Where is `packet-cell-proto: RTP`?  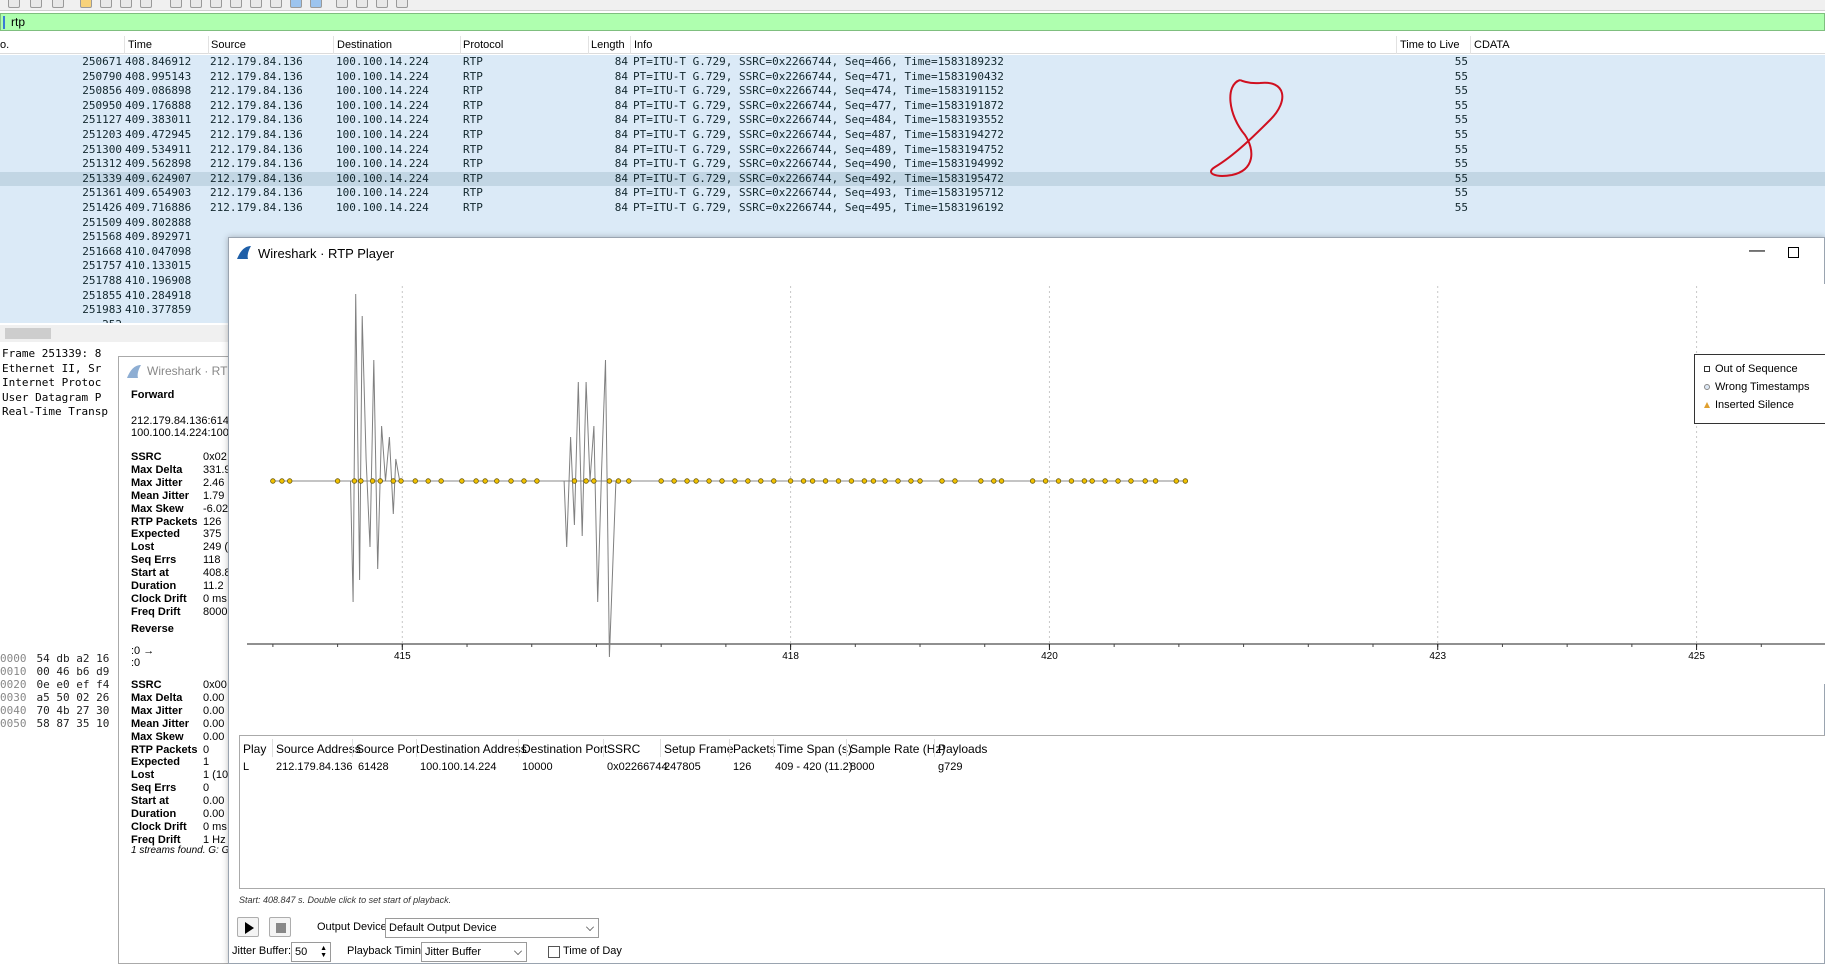 packet-cell-proto: RTP is located at coordinates (473, 61).